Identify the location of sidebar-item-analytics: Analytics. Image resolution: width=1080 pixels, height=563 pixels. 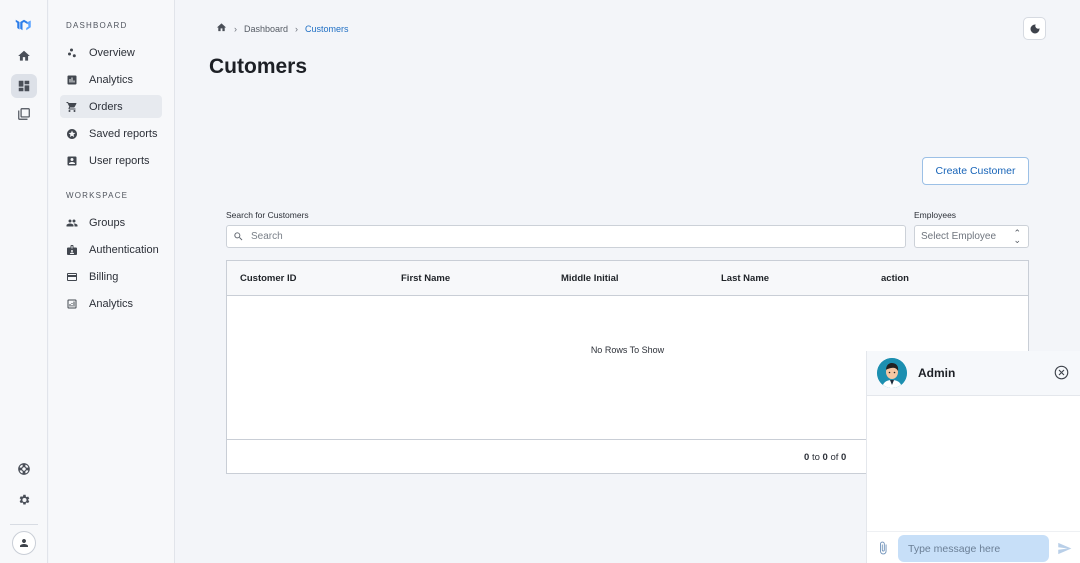
(111, 79).